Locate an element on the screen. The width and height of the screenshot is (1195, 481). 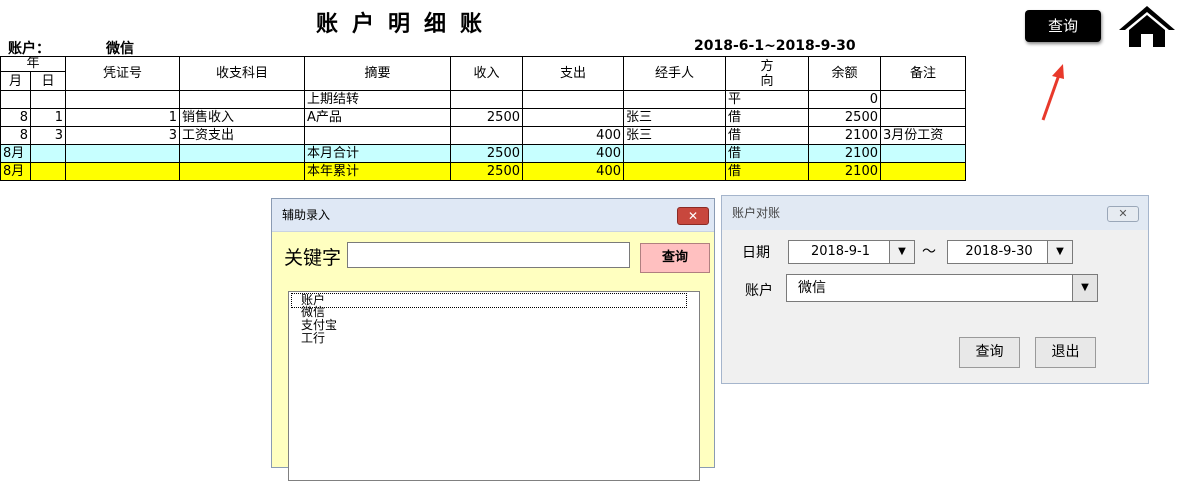
keyword-label: 关键字 is located at coordinates (313, 258).